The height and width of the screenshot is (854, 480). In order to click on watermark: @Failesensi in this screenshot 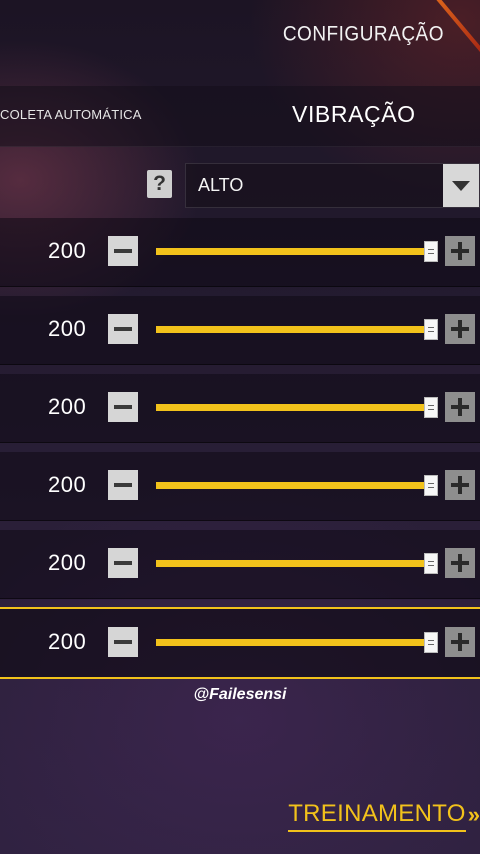, I will do `click(240, 694)`.